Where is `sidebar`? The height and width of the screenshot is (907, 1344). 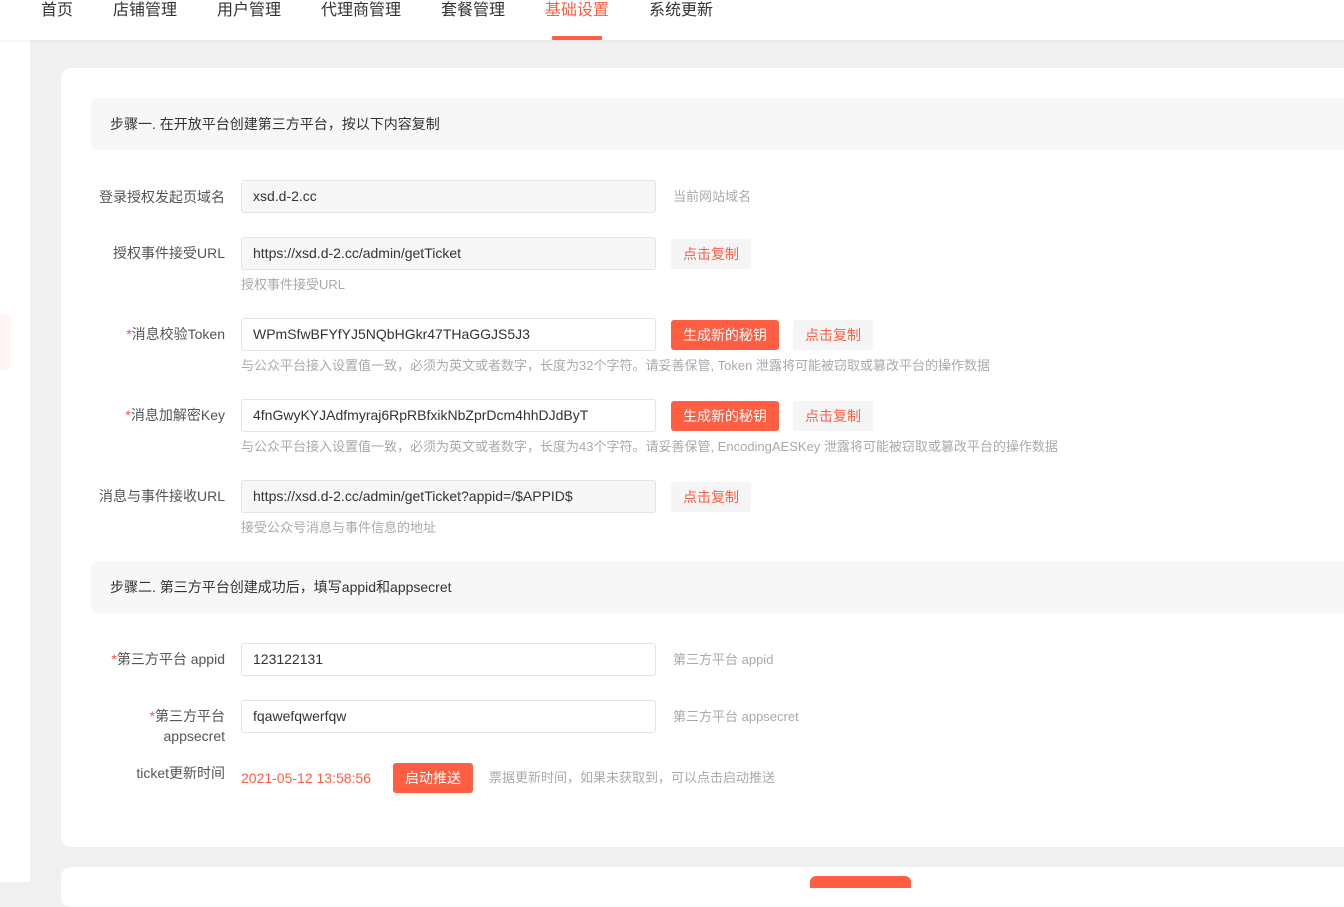 sidebar is located at coordinates (15, 461).